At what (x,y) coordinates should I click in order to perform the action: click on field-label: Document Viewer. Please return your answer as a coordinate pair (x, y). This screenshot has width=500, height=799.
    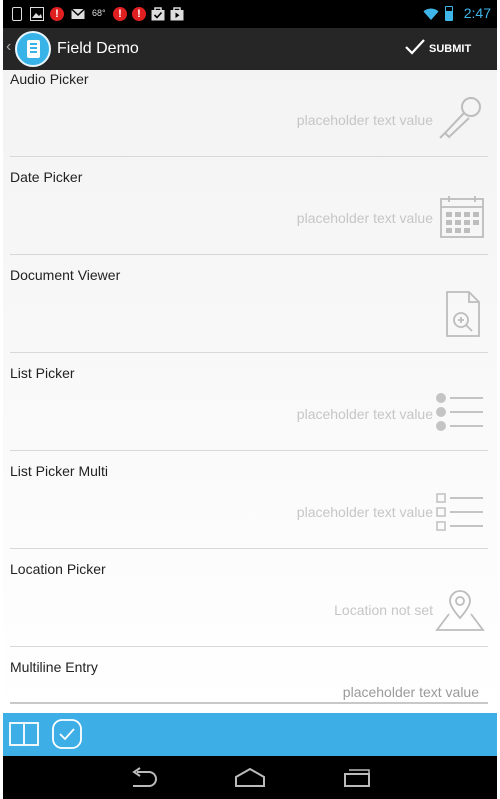
    Looking at the image, I should click on (65, 275).